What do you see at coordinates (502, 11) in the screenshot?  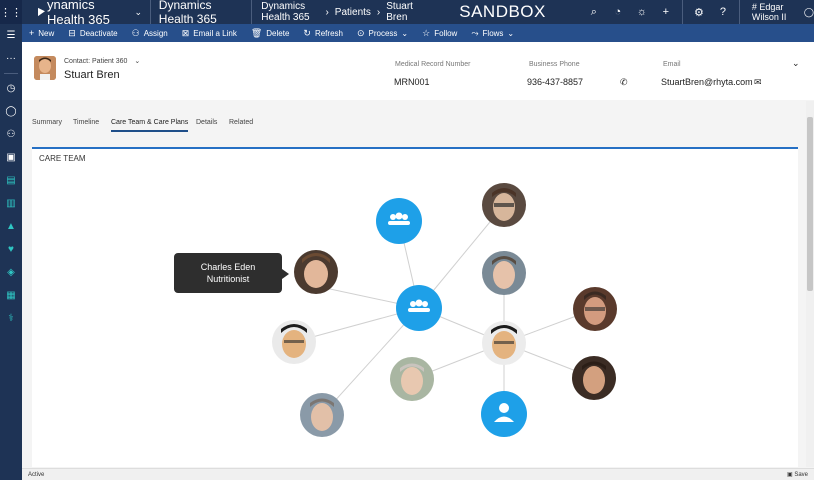 I see `environment-label: SANDBOX` at bounding box center [502, 11].